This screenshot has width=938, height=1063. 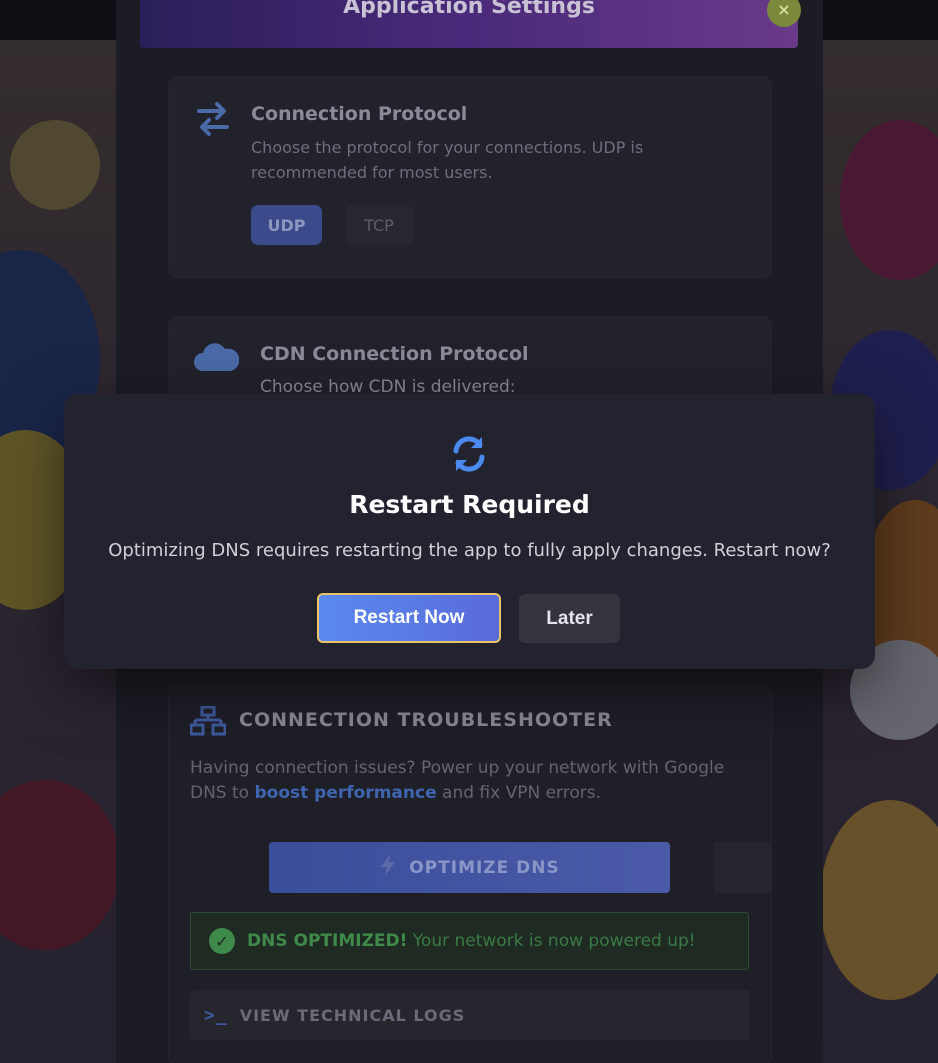 What do you see at coordinates (743, 867) in the screenshot?
I see `secondary-action-edge` at bounding box center [743, 867].